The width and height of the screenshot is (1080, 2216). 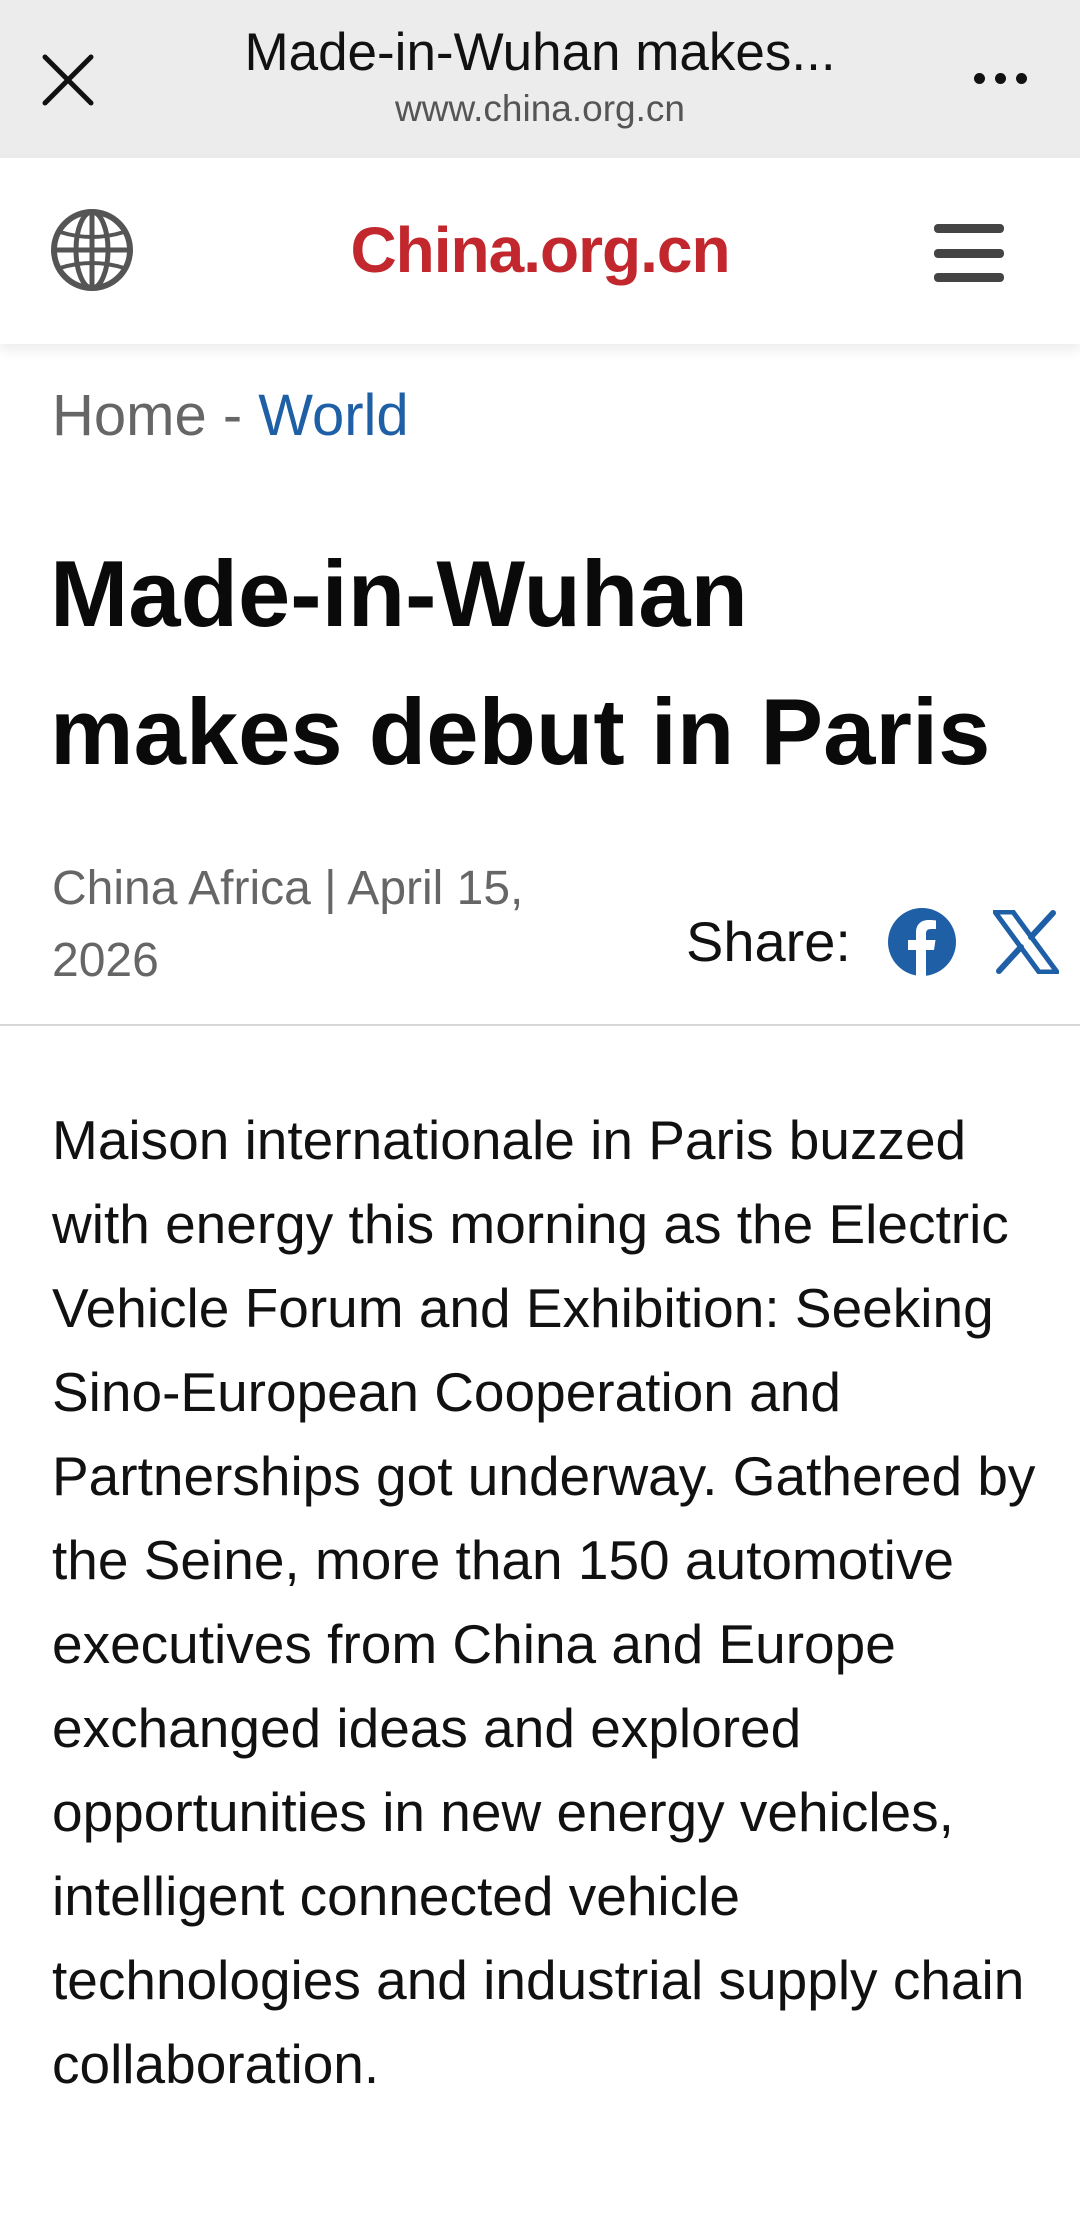 I want to click on facebook-icon, so click(x=922, y=942).